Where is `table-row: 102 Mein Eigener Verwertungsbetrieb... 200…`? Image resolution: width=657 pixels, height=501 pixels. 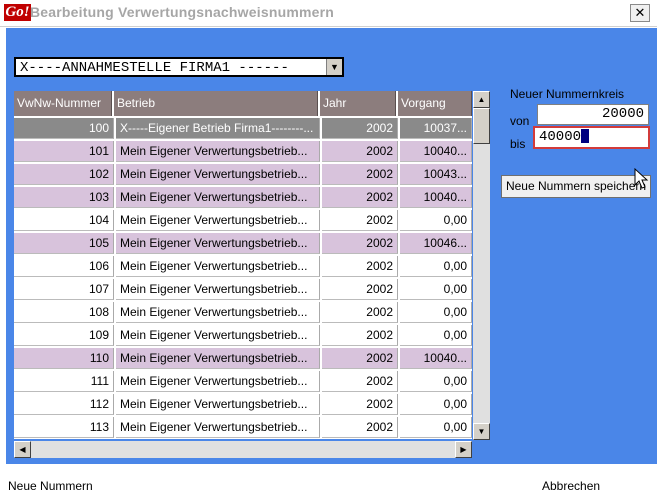 table-row: 102 Mein Eigener Verwertungsbetrieb... 200… is located at coordinates (243, 174).